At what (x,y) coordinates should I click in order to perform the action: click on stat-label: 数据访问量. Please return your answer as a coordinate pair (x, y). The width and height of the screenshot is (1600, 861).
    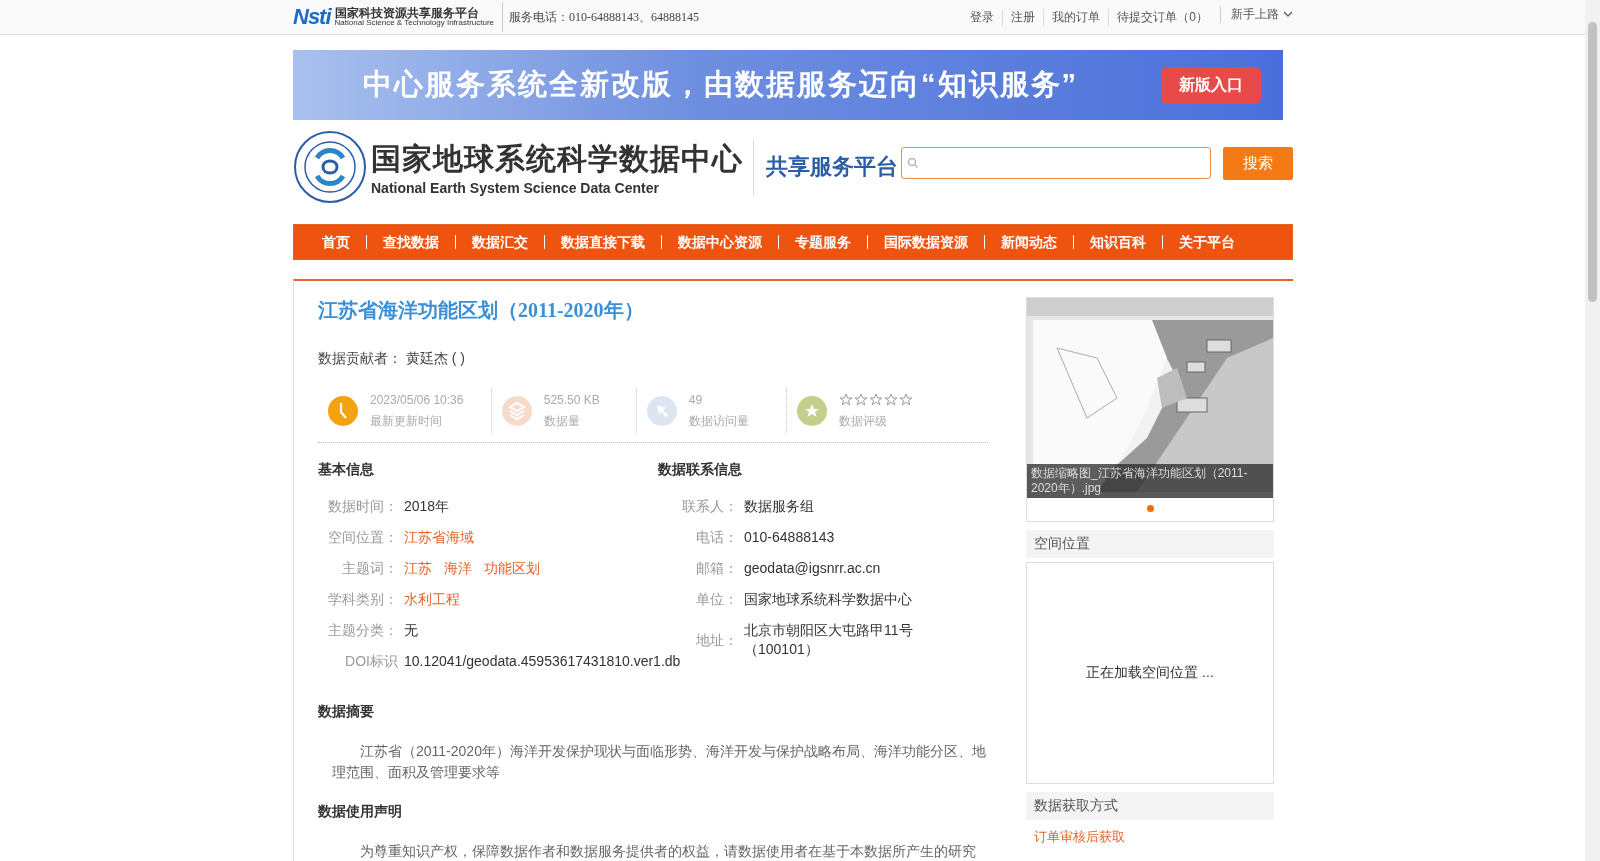
    Looking at the image, I should click on (718, 421).